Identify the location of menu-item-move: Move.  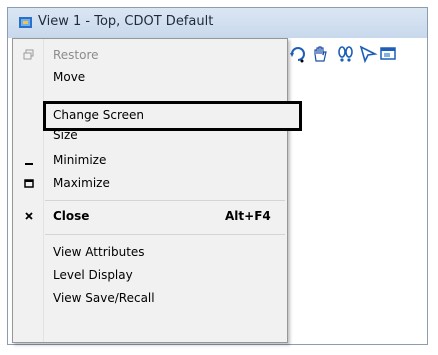
(150, 78).